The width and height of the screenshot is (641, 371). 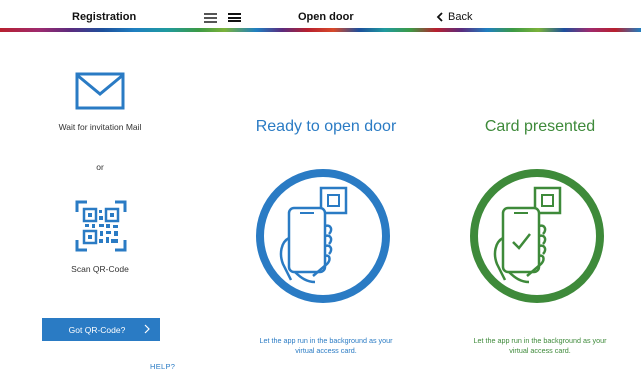 What do you see at coordinates (97, 329) in the screenshot?
I see `got-qr-code-label: Got QR-Code?` at bounding box center [97, 329].